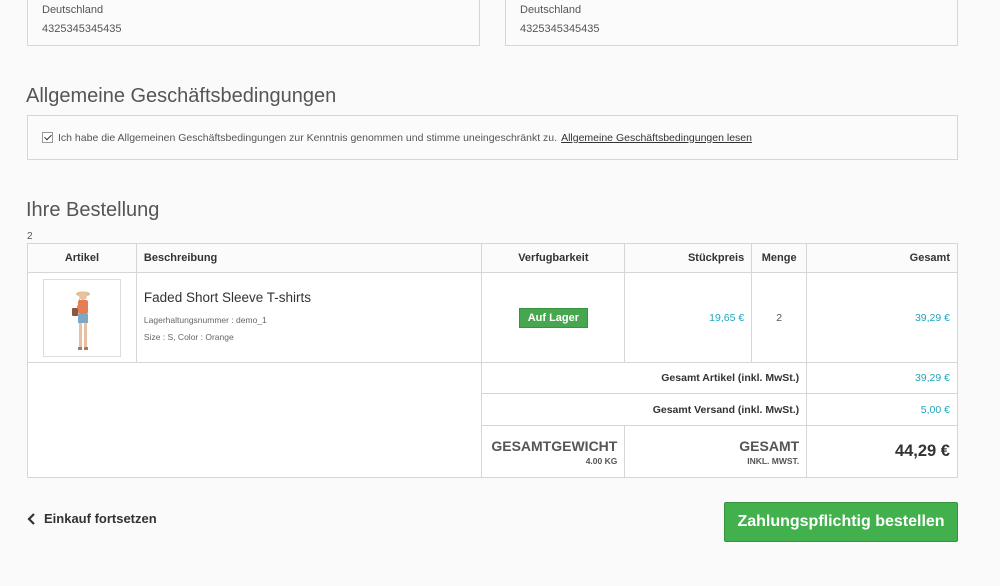  Describe the element at coordinates (205, 319) in the screenshot. I see `product-sku: Lagerhaltungsnummer : demo_1` at that location.